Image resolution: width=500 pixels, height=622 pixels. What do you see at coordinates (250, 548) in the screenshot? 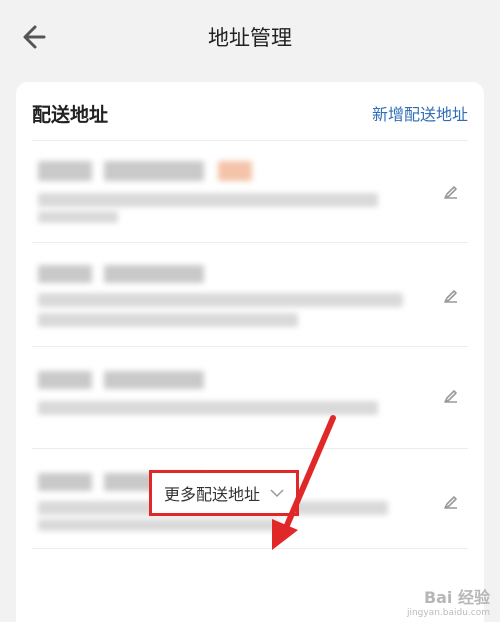
I see `list-divider` at bounding box center [250, 548].